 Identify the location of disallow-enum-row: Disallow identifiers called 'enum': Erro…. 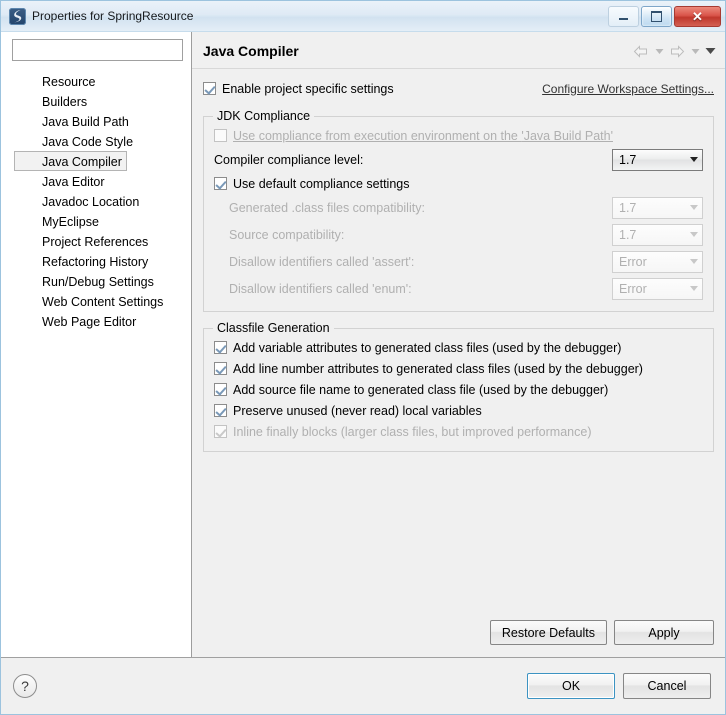
(458, 288).